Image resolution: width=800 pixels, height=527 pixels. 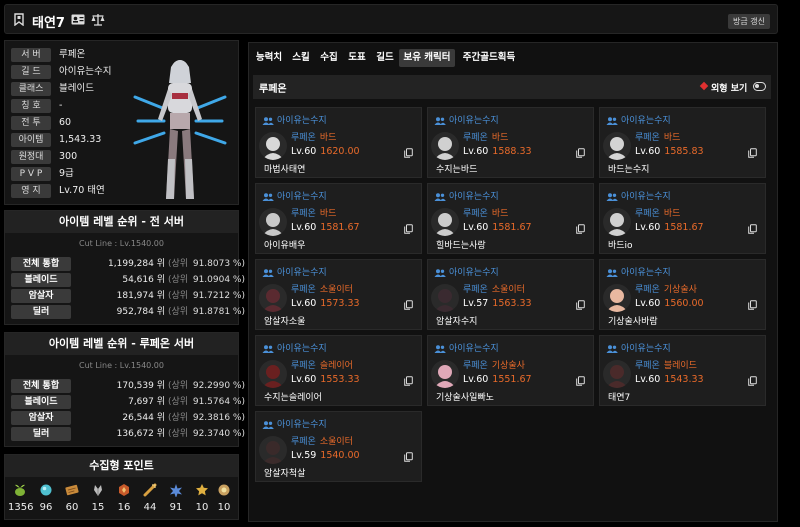 What do you see at coordinates (494, 364) in the screenshot?
I see `card-server-class: 루페온 기상술사` at bounding box center [494, 364].